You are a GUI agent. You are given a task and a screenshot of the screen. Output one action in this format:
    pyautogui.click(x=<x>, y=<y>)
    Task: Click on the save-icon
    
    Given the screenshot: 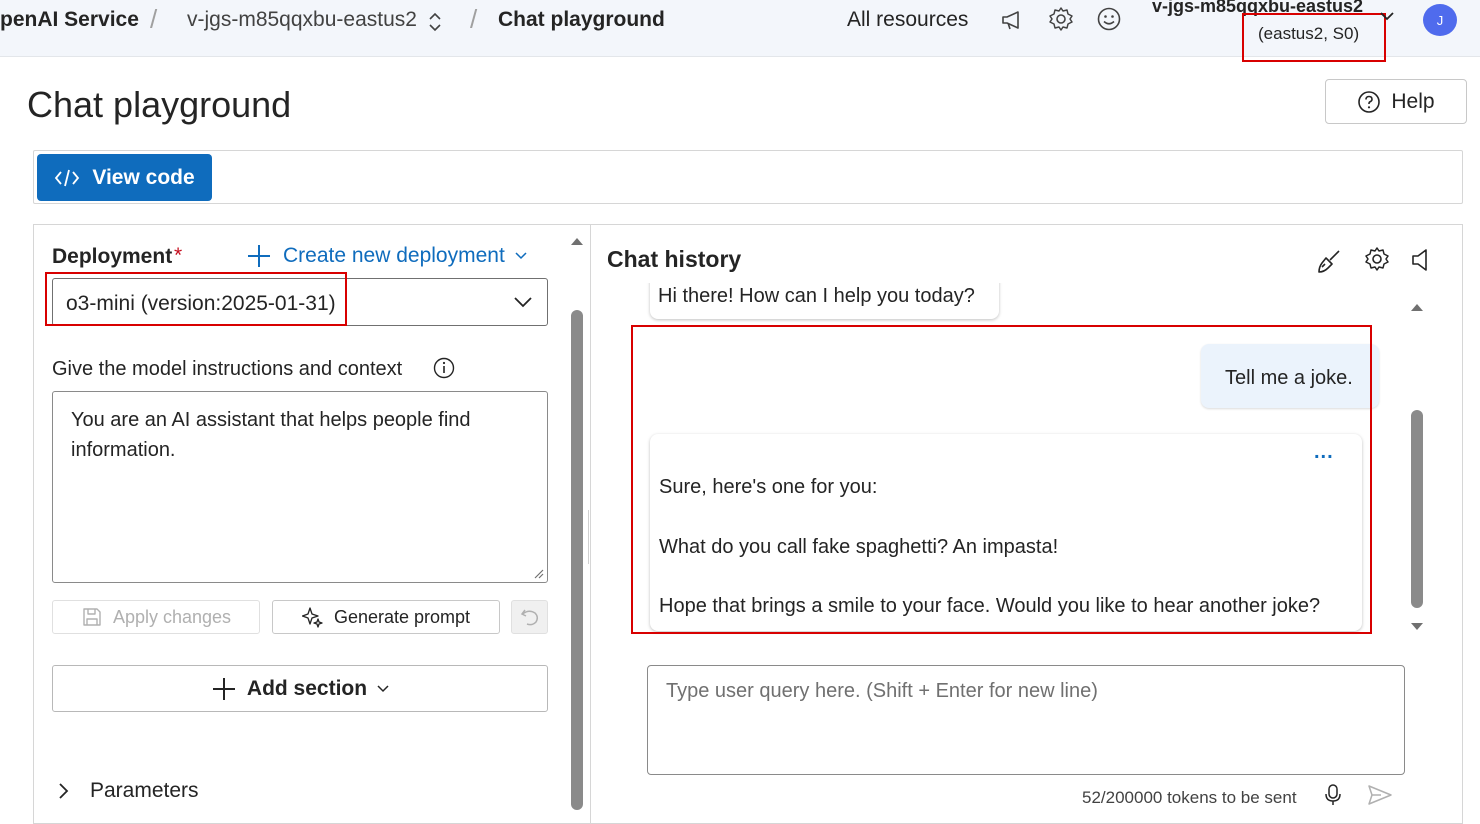 What is the action you would take?
    pyautogui.click(x=92, y=617)
    